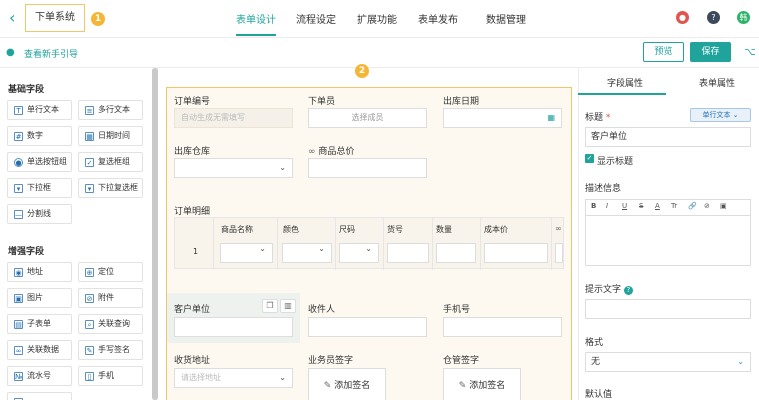  What do you see at coordinates (10, 52) in the screenshot?
I see `lightbulb-icon: ●` at bounding box center [10, 52].